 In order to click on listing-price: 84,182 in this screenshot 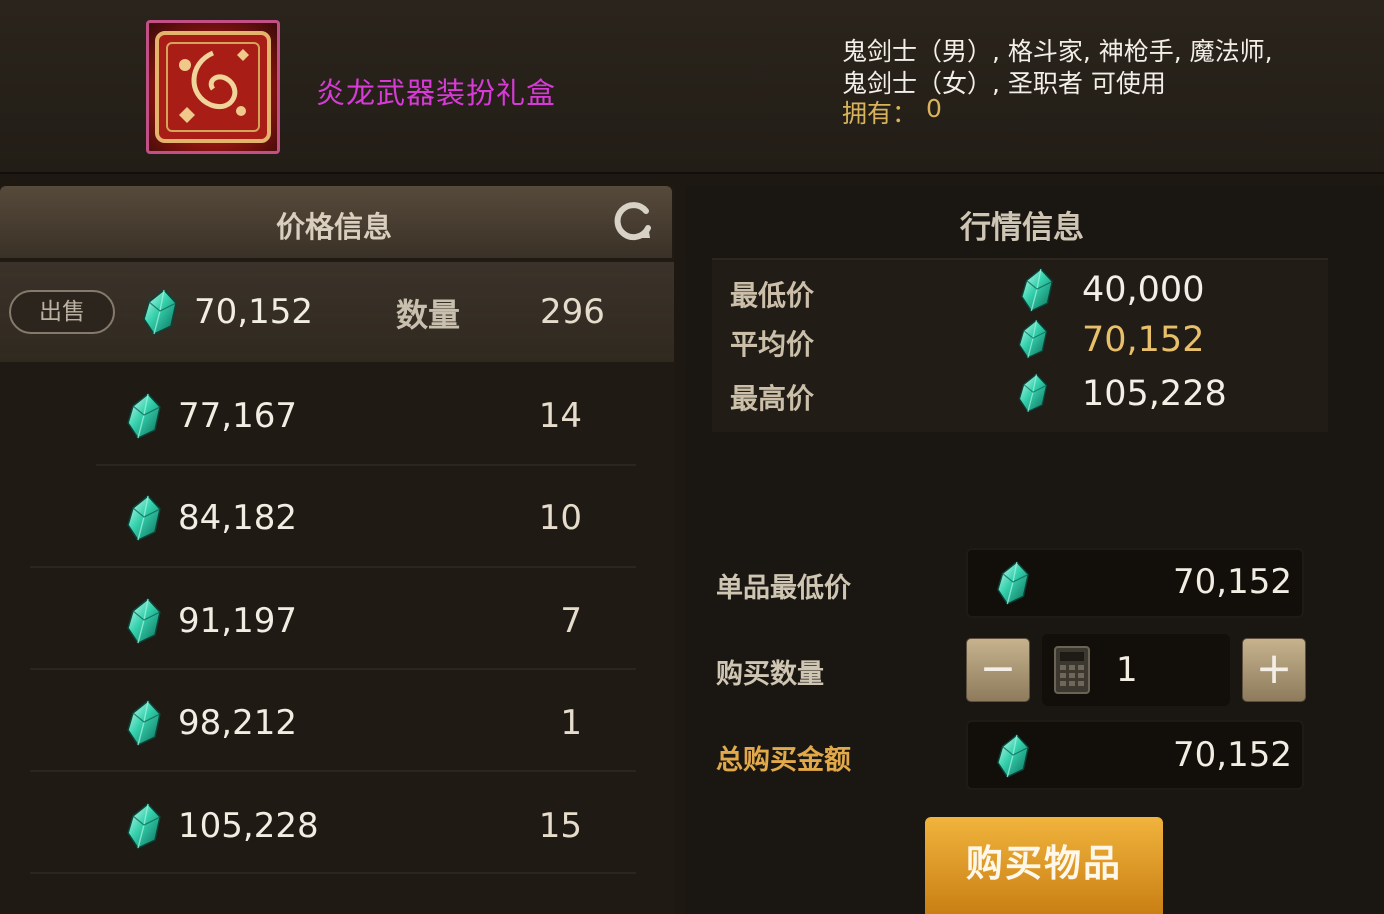, I will do `click(237, 518)`.